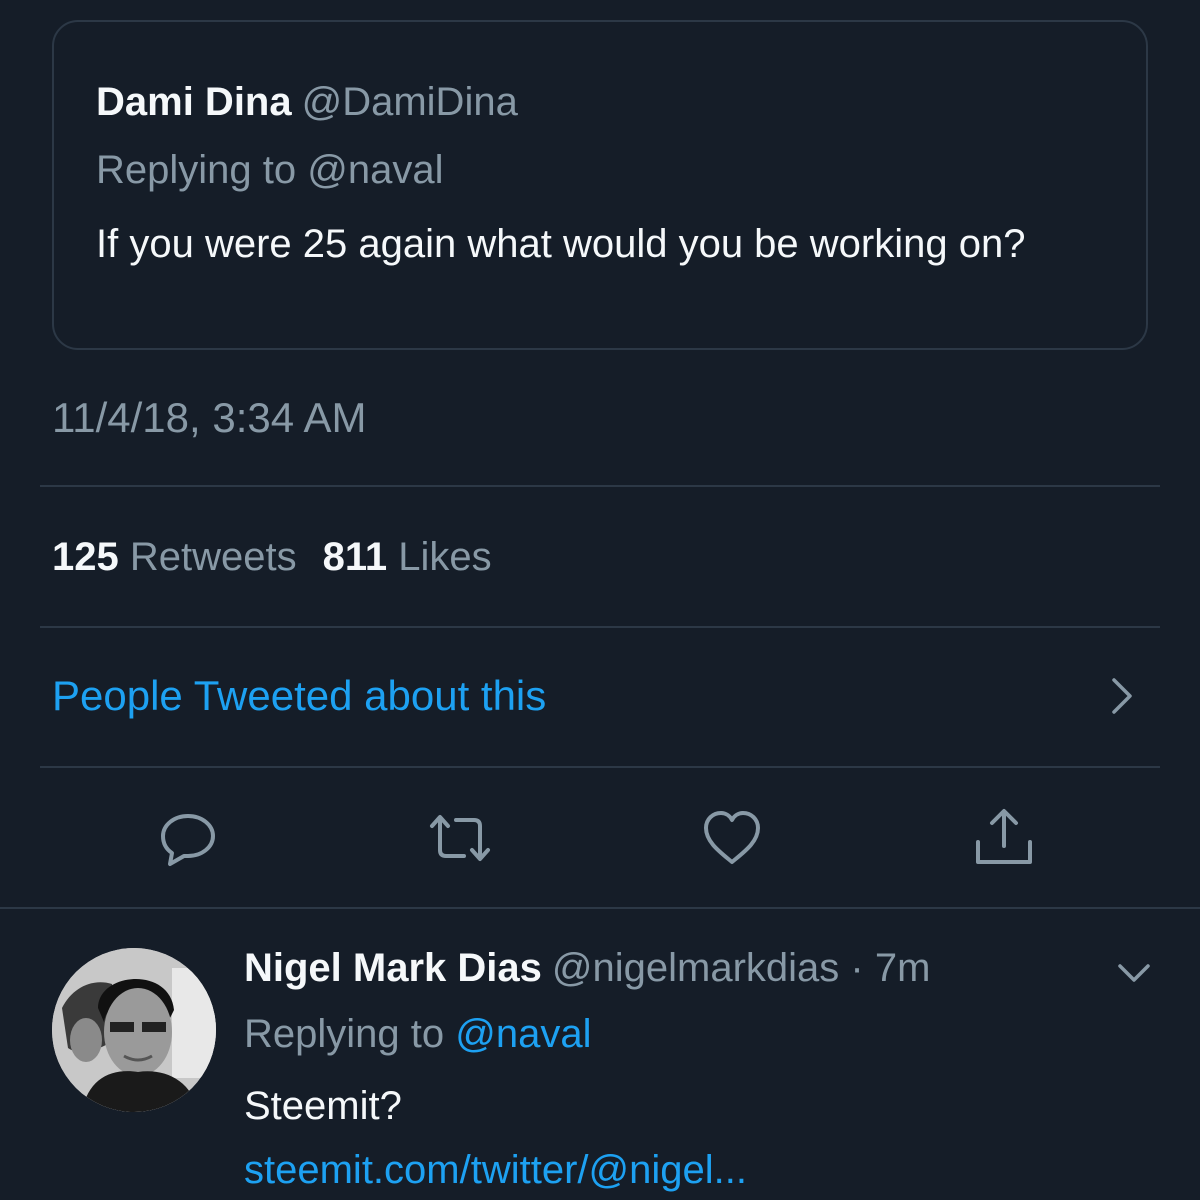 This screenshot has width=1200, height=1200. I want to click on retweets-stat: 125 Retweets, so click(174, 557).